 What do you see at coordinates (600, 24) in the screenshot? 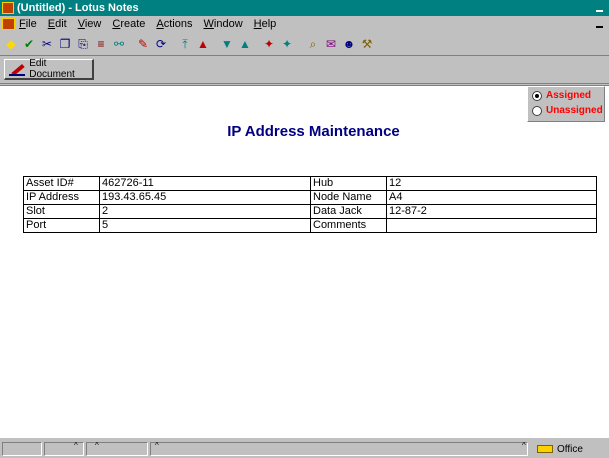
I see `document-minimize-icon` at bounding box center [600, 24].